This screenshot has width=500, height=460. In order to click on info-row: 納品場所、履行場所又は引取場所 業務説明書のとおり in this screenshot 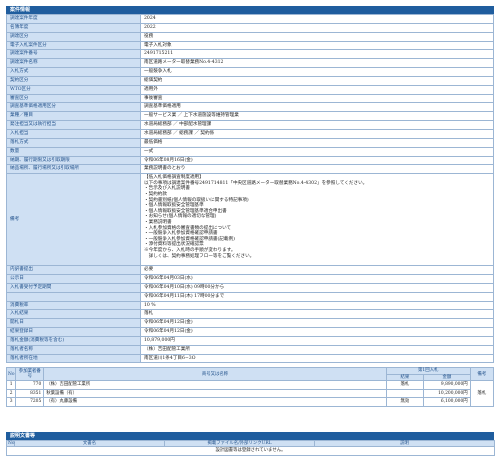, I will do `click(250, 169)`.